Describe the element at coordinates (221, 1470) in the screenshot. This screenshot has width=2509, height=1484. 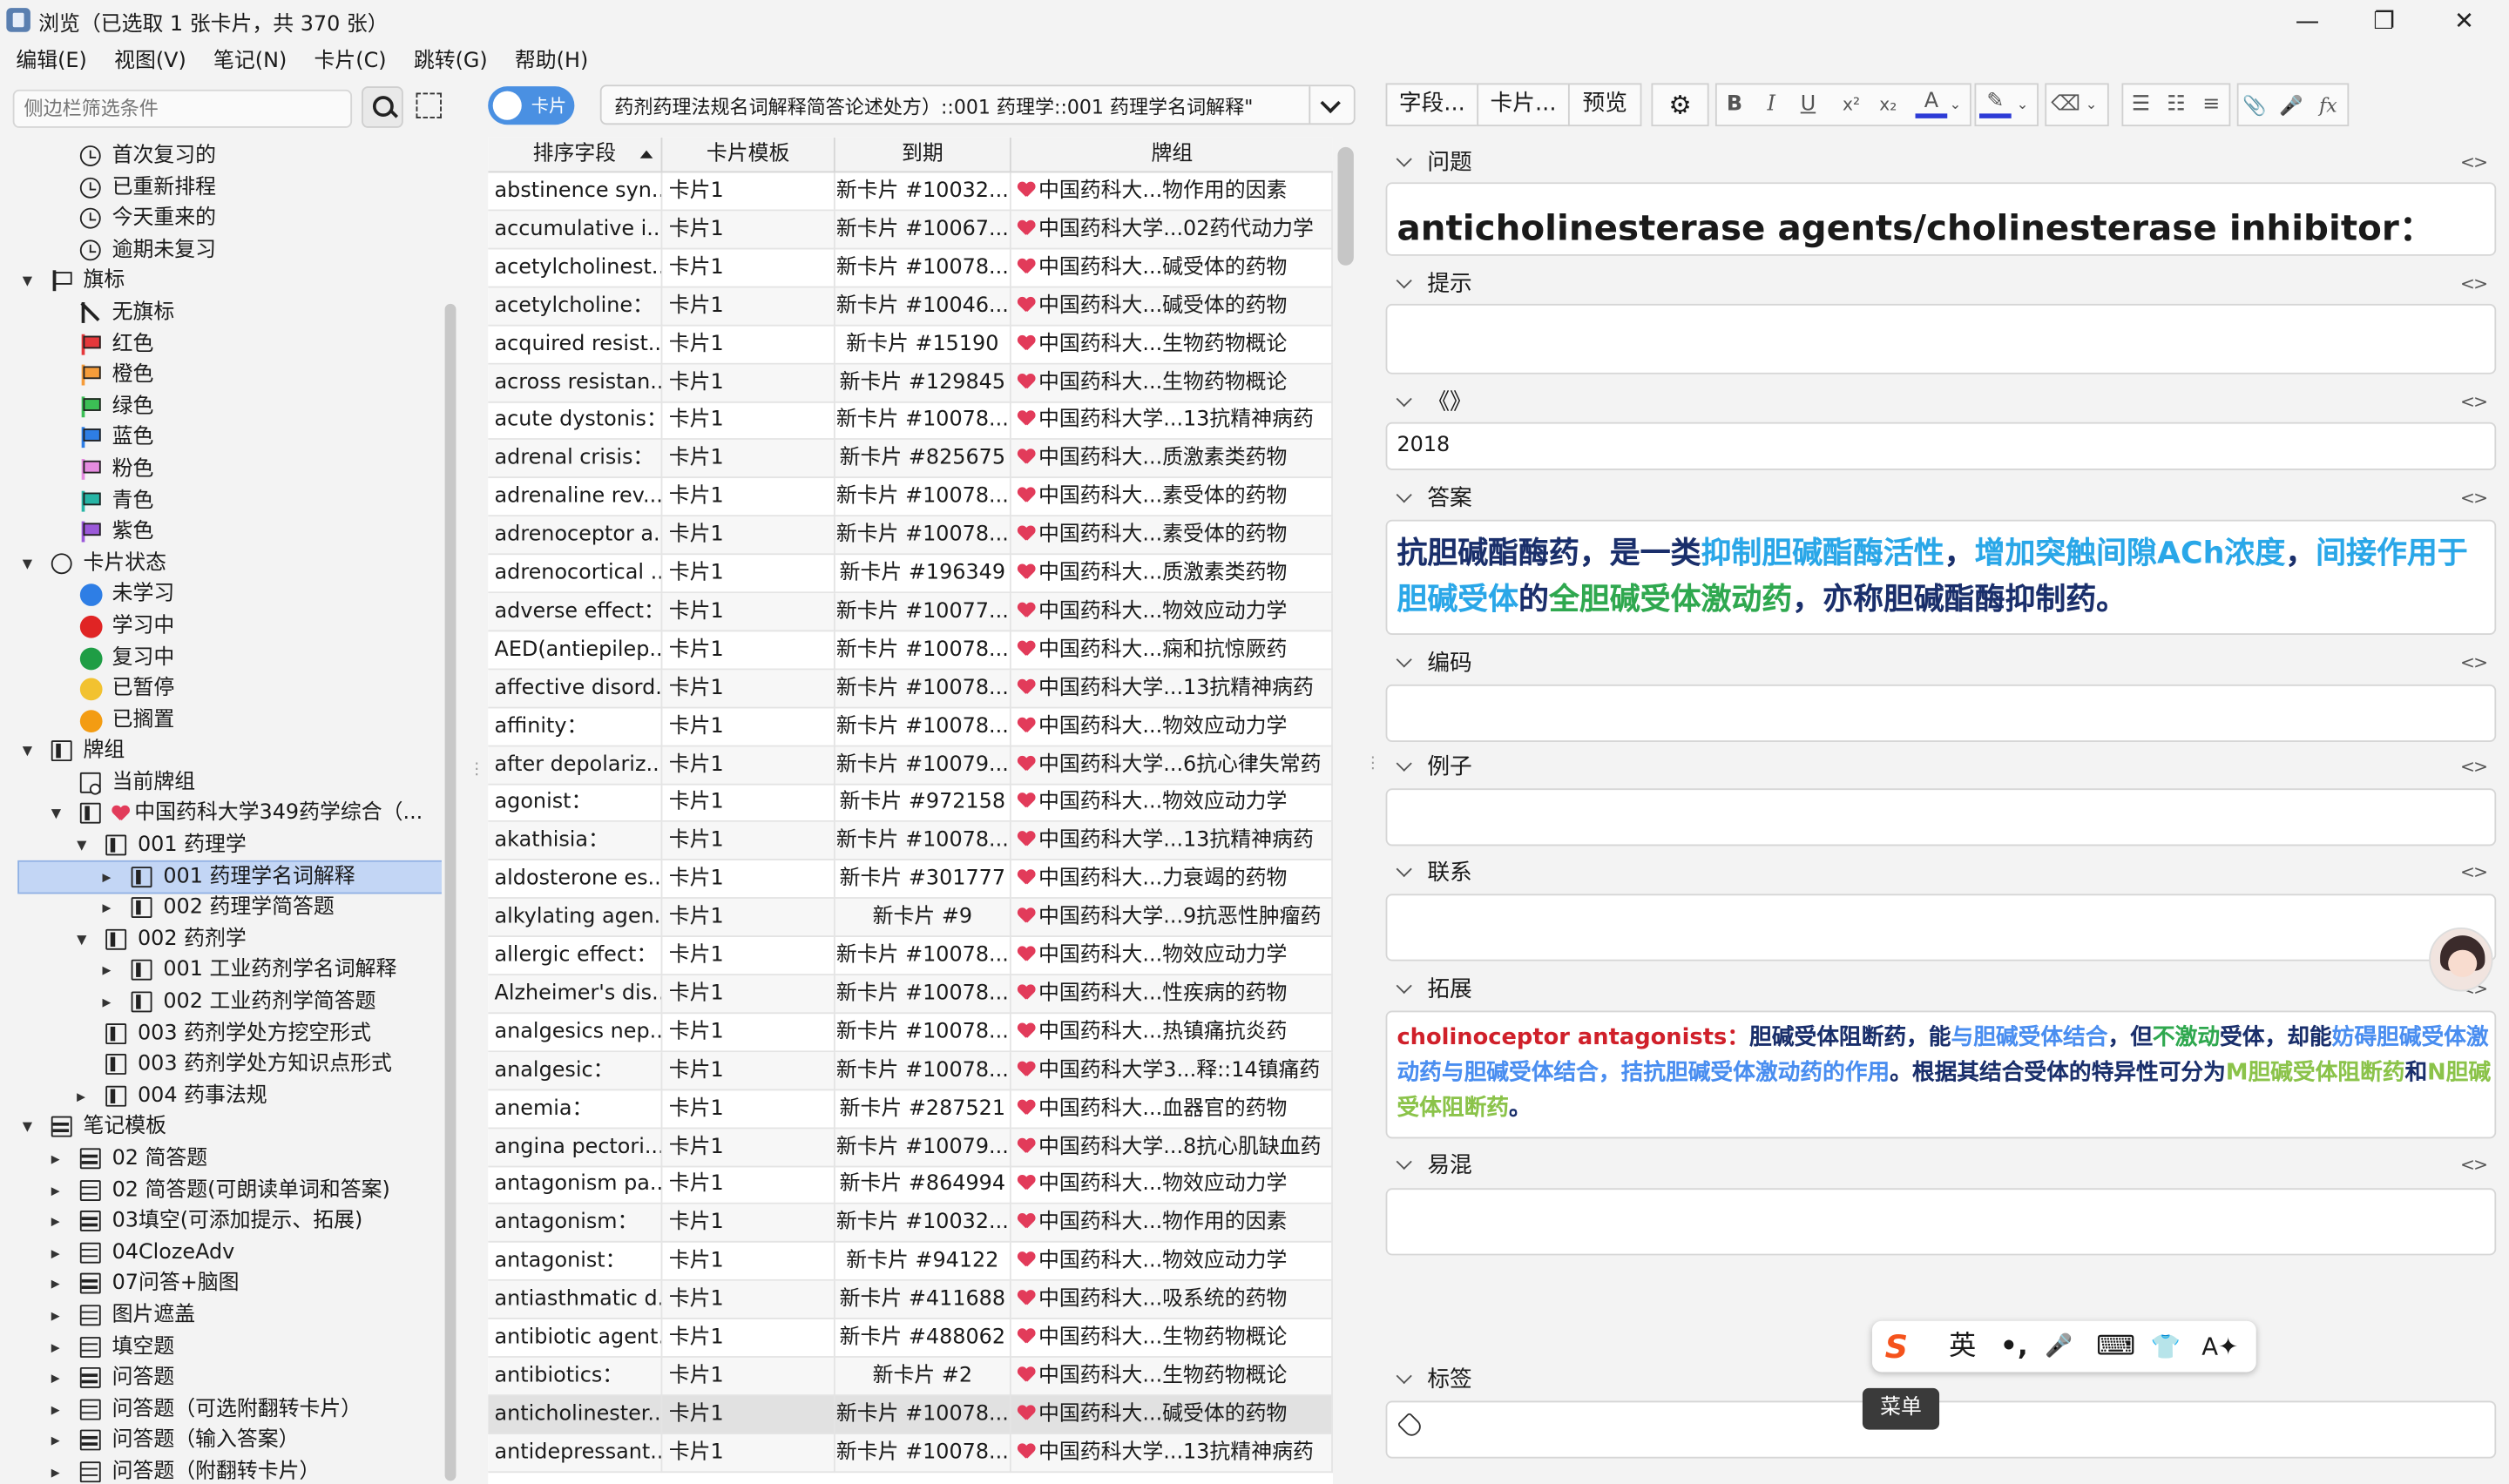
I see `sidebar-item: ▶ 问答题（附翻转卡片）` at that location.